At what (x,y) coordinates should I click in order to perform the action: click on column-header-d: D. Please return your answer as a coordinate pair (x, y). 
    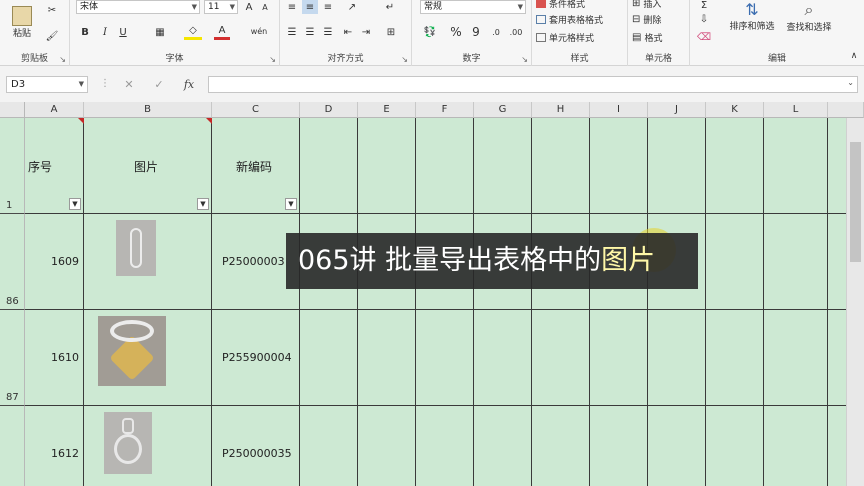
    Looking at the image, I should click on (329, 110).